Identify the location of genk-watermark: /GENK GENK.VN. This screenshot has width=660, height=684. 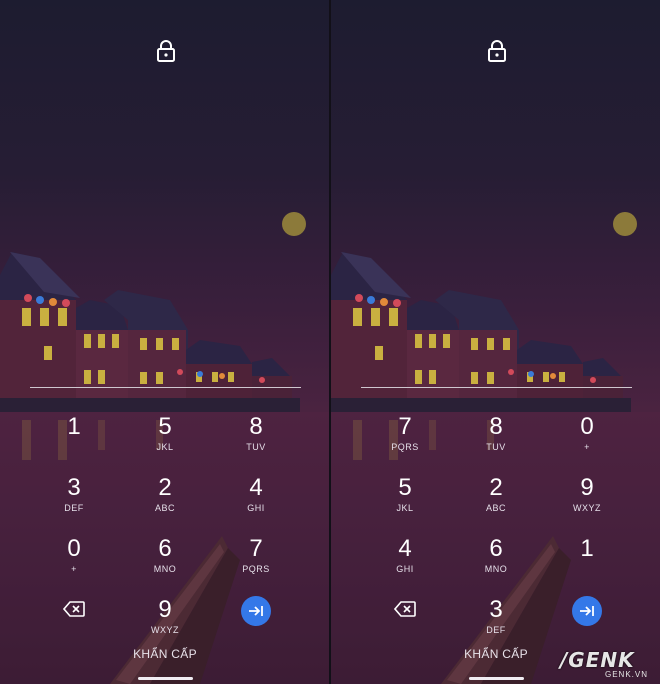
(607, 665).